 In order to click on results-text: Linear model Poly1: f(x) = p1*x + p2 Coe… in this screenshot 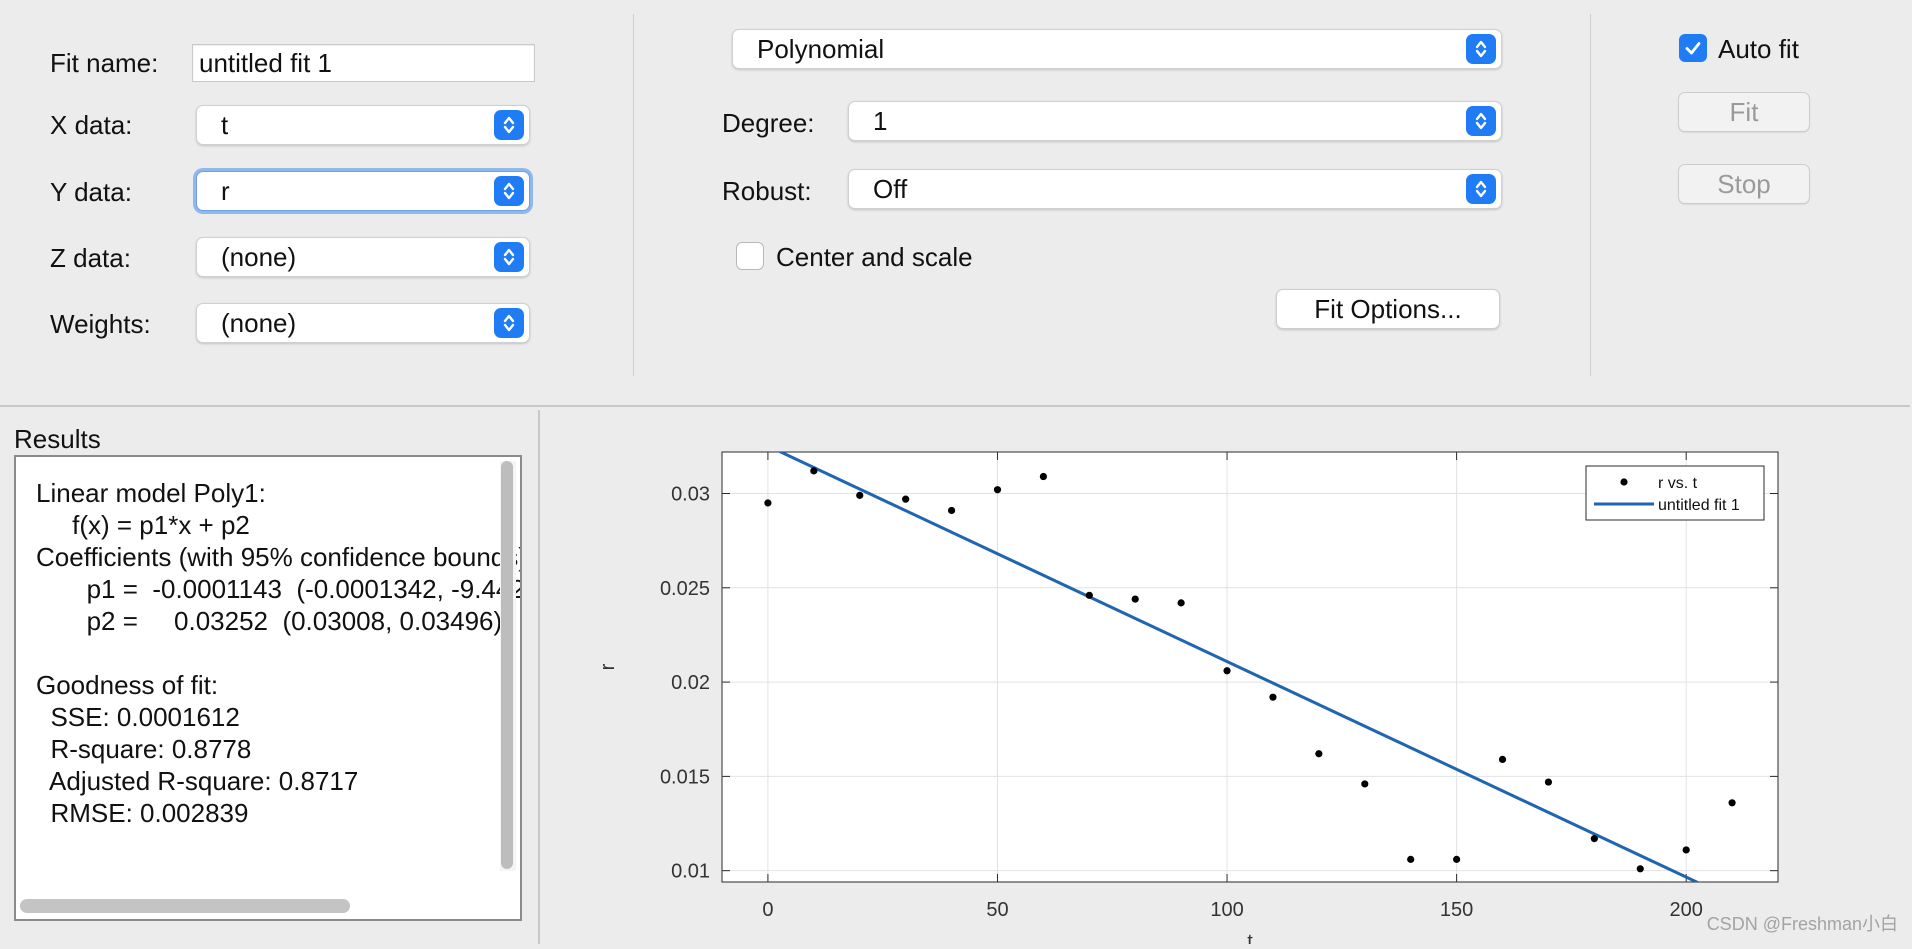, I will do `click(278, 653)`.